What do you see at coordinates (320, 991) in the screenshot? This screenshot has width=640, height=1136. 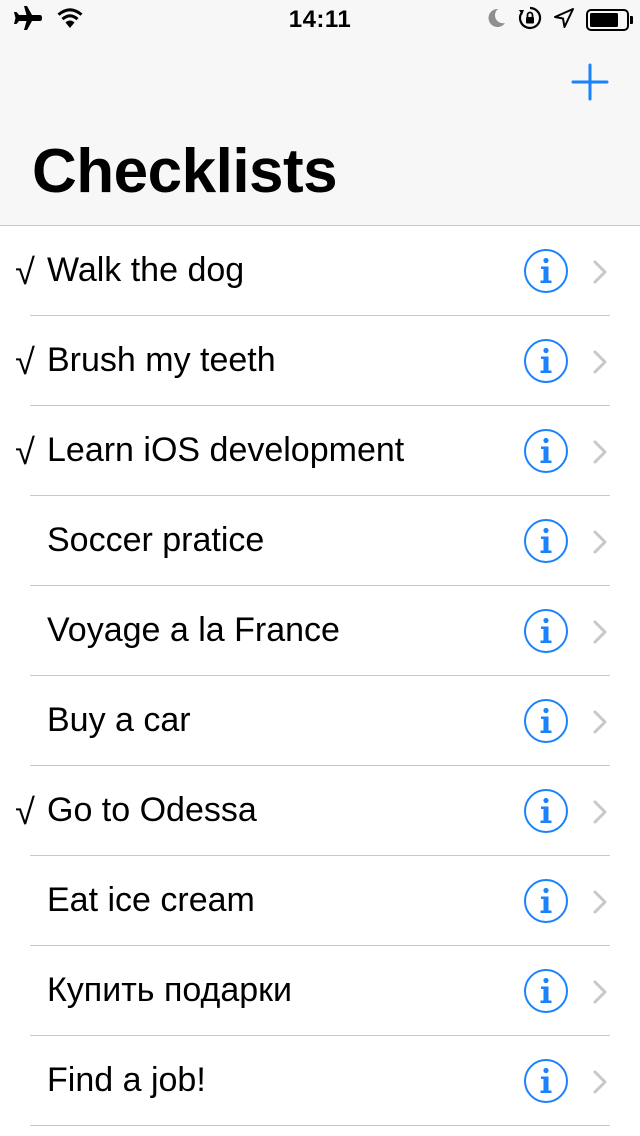 I see `table-row: Купить подарки` at bounding box center [320, 991].